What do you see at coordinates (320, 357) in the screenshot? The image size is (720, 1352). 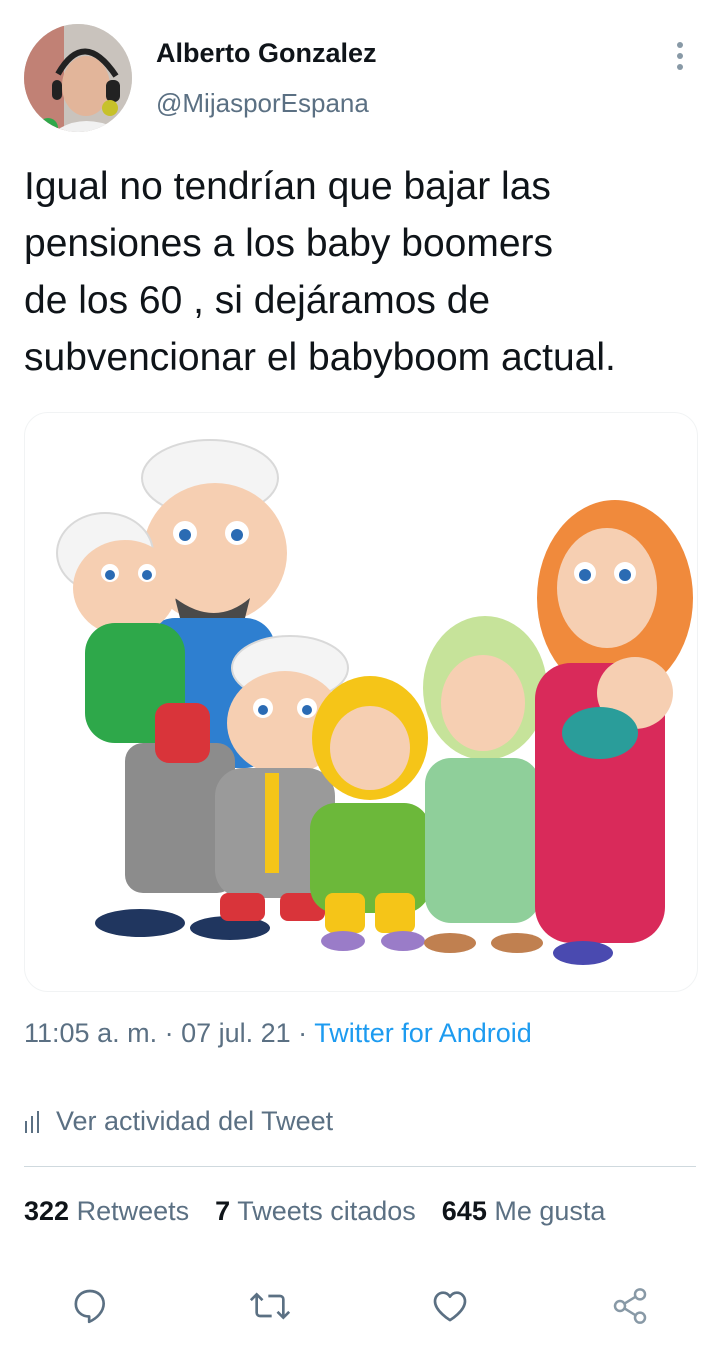 I see `tweet-line: subvencionar el babyboom actual.` at bounding box center [320, 357].